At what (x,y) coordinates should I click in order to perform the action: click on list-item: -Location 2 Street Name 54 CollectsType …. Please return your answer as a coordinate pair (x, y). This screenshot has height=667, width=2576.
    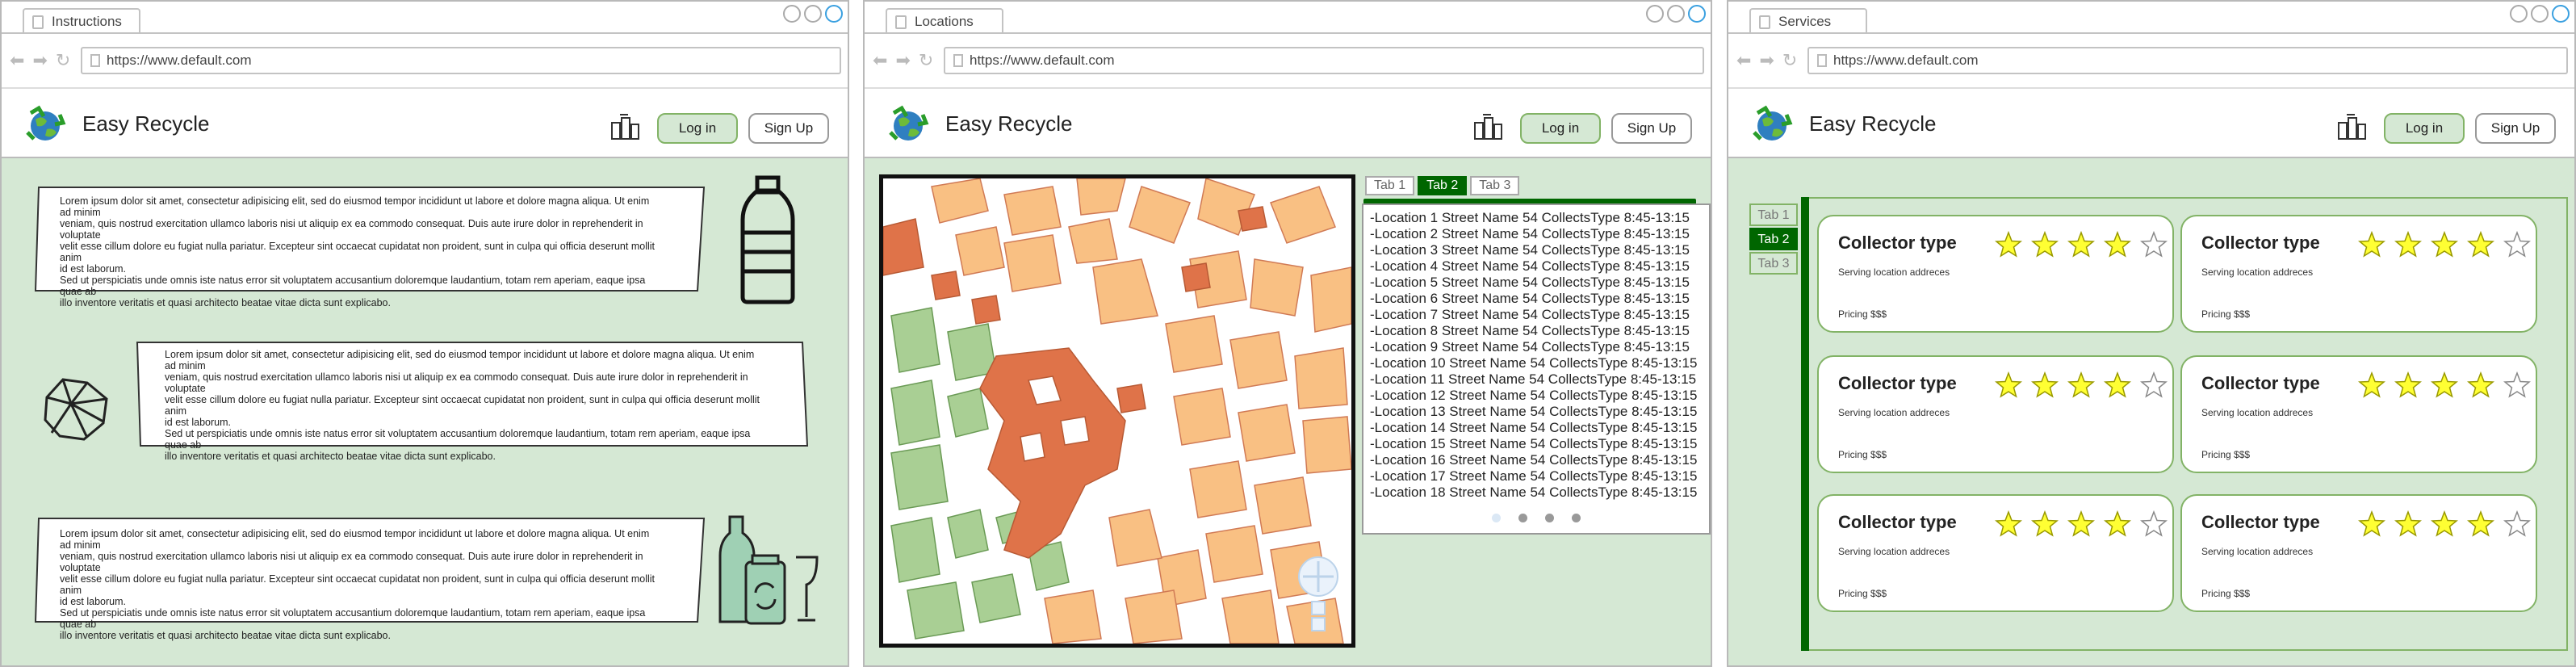
    Looking at the image, I should click on (1536, 234).